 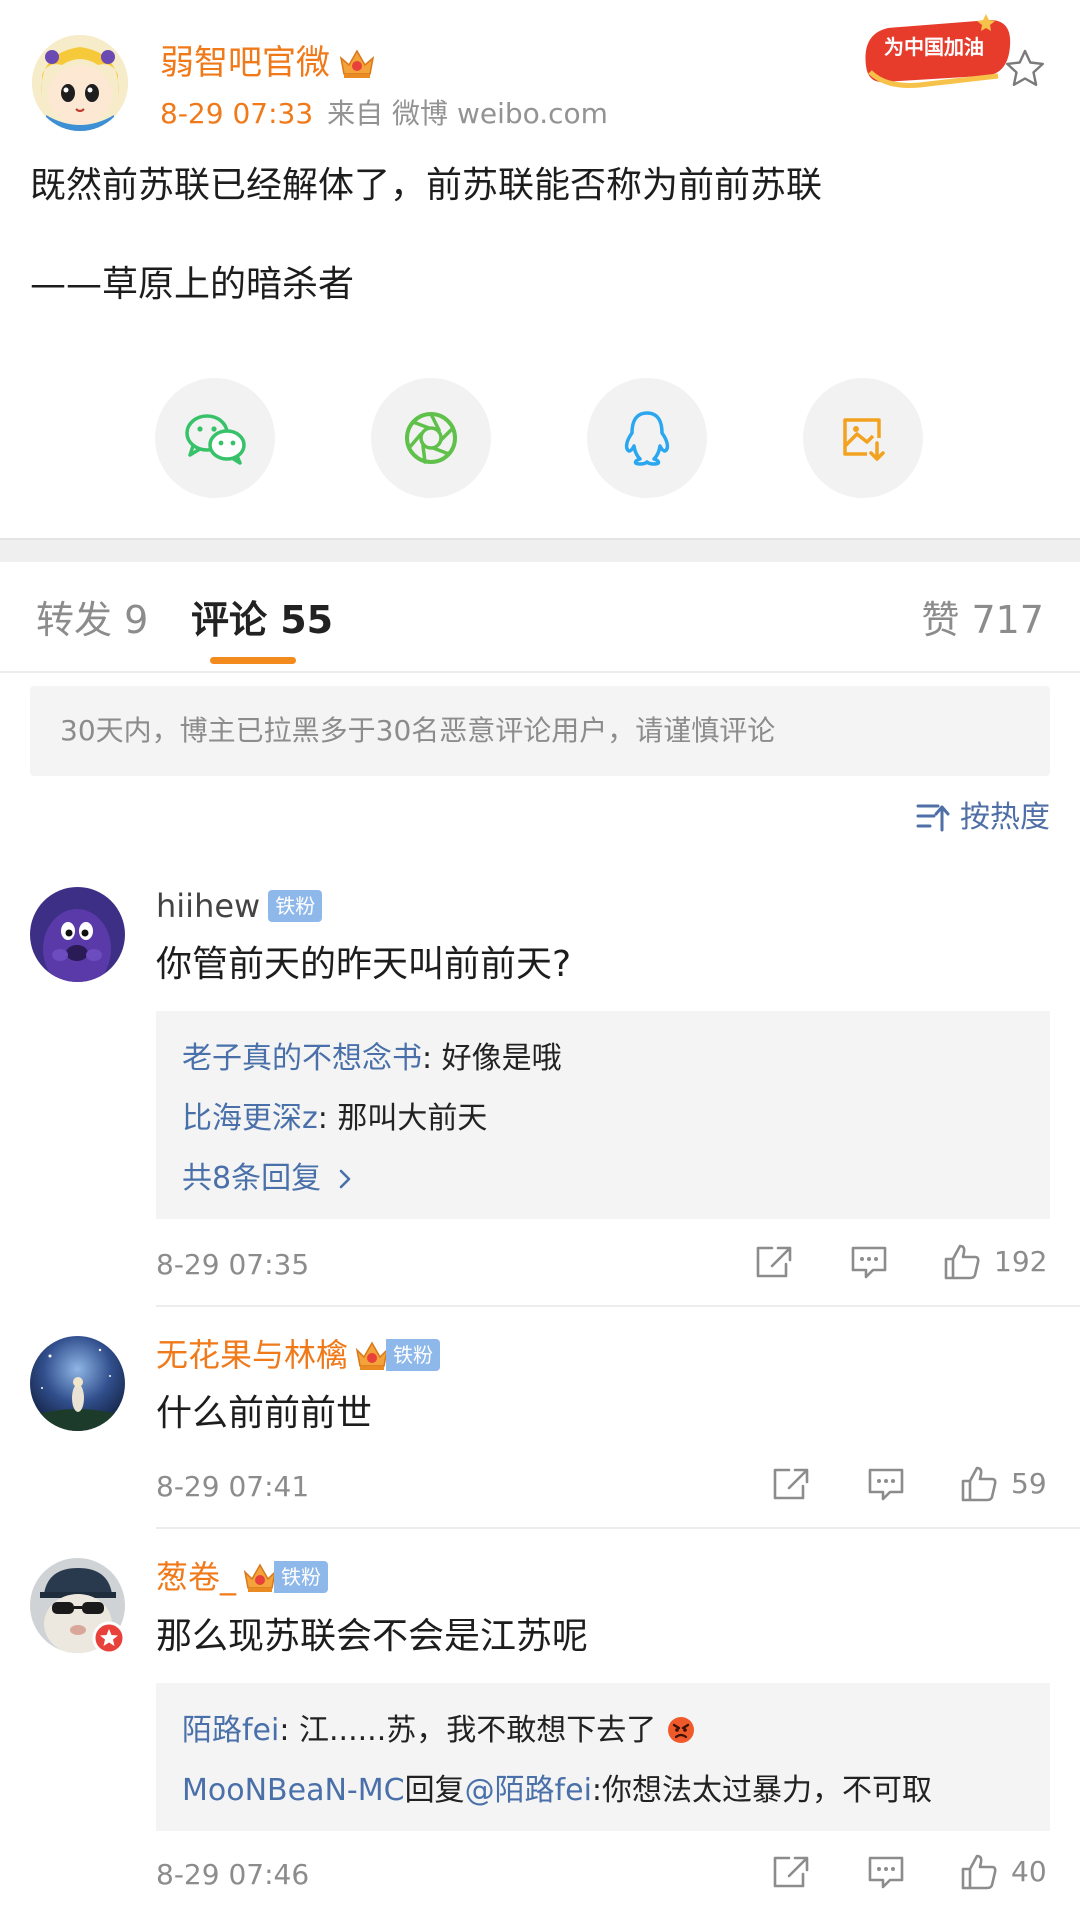 I want to click on angry-face-emoji-icon, so click(x=680, y=1730).